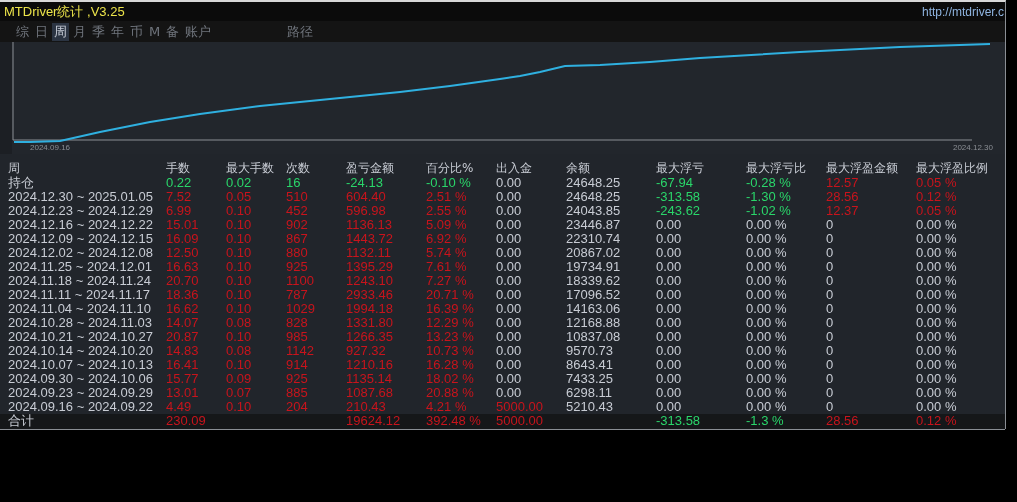 The width and height of the screenshot is (1017, 502). I want to click on table-cell-text: 885, so click(297, 393).